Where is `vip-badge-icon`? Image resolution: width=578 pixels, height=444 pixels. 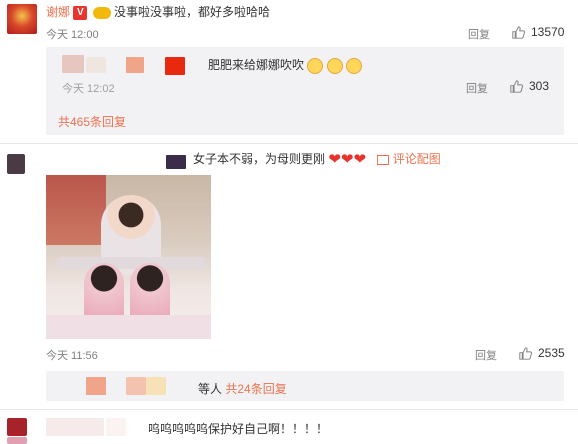
vip-badge-icon is located at coordinates (101, 12).